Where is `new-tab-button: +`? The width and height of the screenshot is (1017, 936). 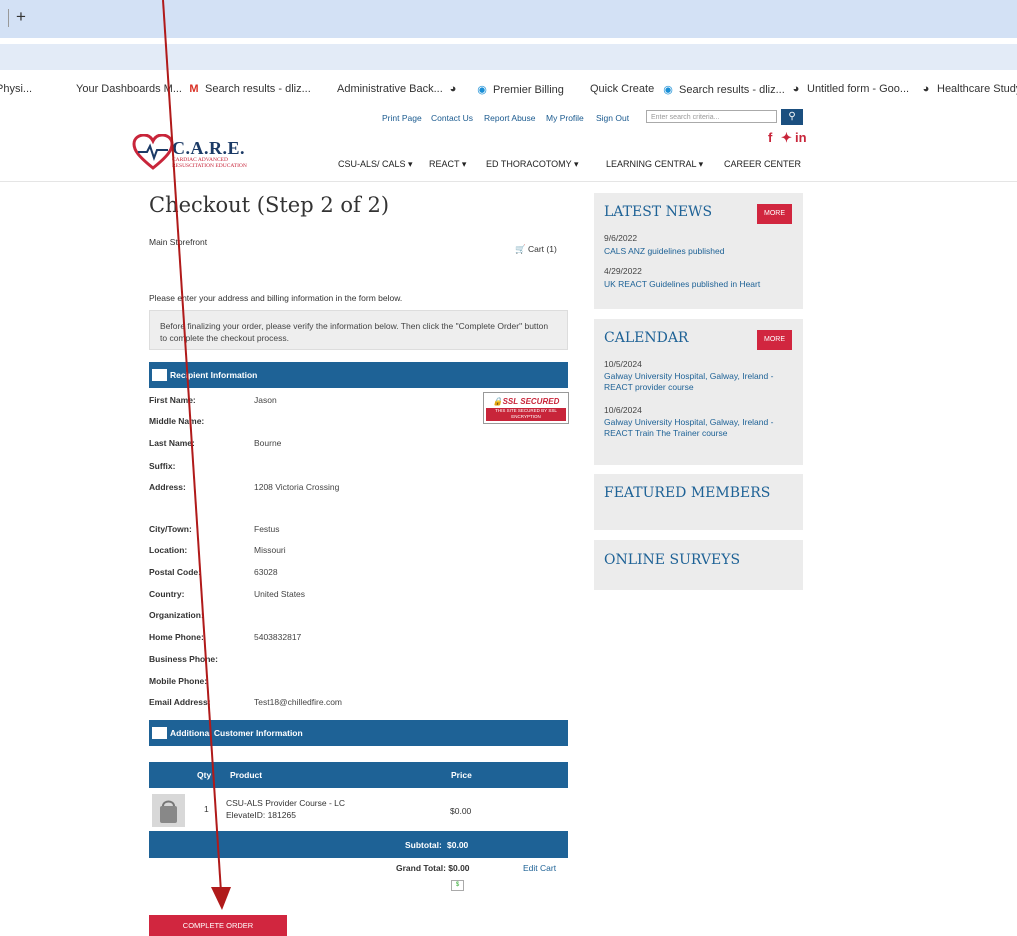
new-tab-button: + is located at coordinates (21, 17).